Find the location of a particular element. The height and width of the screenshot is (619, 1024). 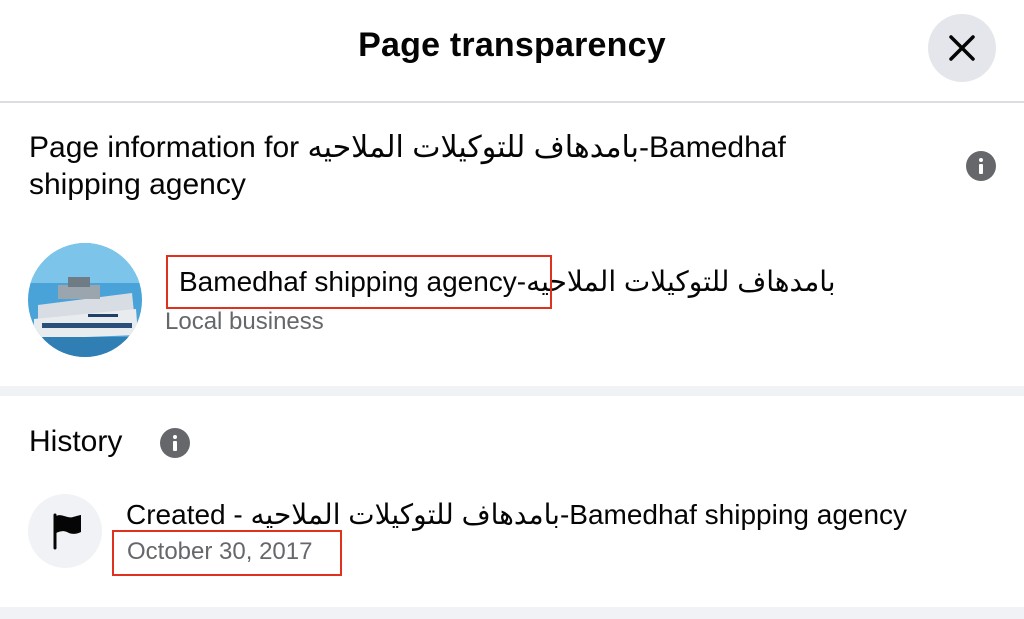

flag-icon is located at coordinates (67, 531).